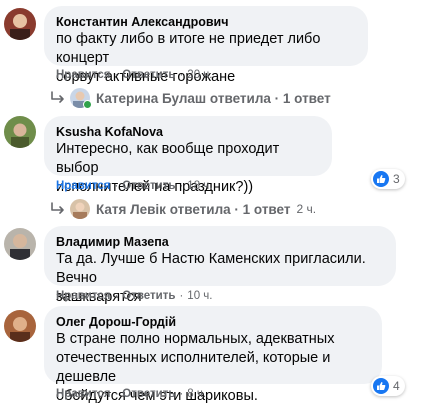  I want to click on comment-actions: Нравится · Ответить · 10 ч., so click(134, 296).